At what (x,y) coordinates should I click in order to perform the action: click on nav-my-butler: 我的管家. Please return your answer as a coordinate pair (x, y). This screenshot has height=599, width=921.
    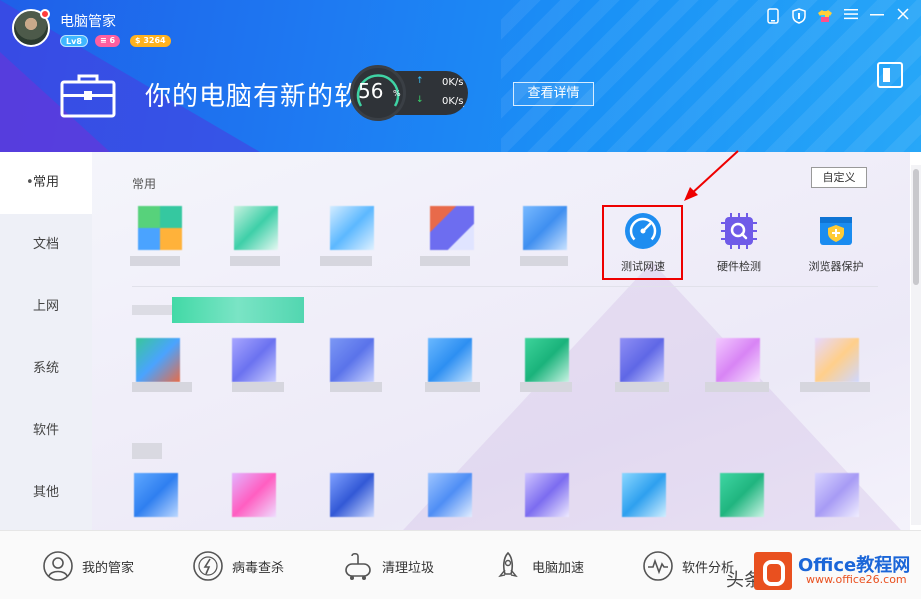
    Looking at the image, I should click on (88, 566).